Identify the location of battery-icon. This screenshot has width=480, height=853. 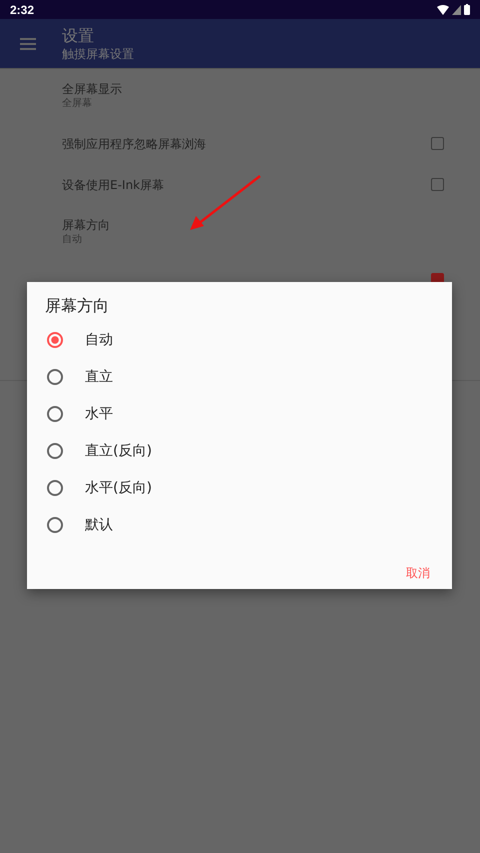
(467, 9).